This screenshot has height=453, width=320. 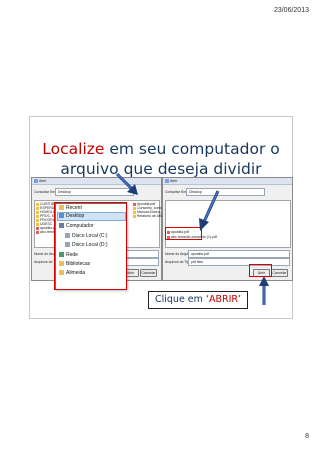 What do you see at coordinates (200, 254) in the screenshot?
I see `filename-value: apostila.pdf` at bounding box center [200, 254].